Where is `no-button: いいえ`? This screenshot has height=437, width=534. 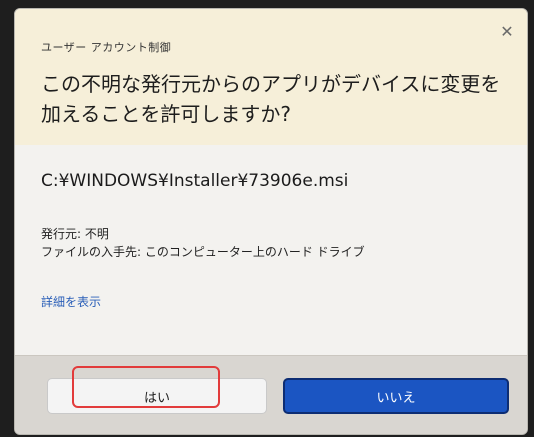 no-button: いいえ is located at coordinates (396, 396).